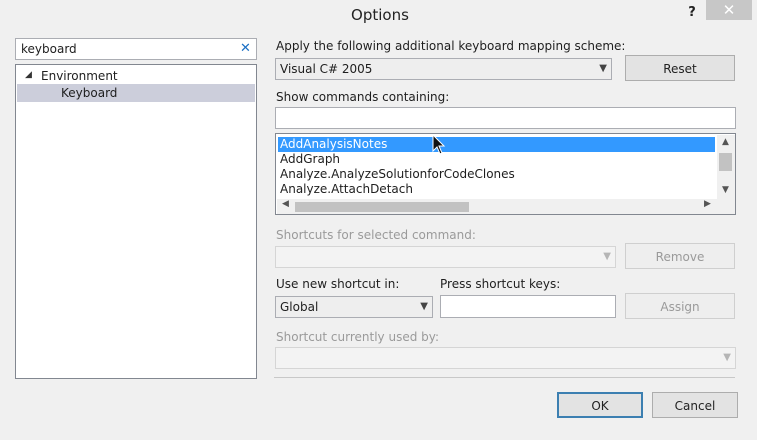 The image size is (760, 440). What do you see at coordinates (505, 118) in the screenshot?
I see `command-filter-input` at bounding box center [505, 118].